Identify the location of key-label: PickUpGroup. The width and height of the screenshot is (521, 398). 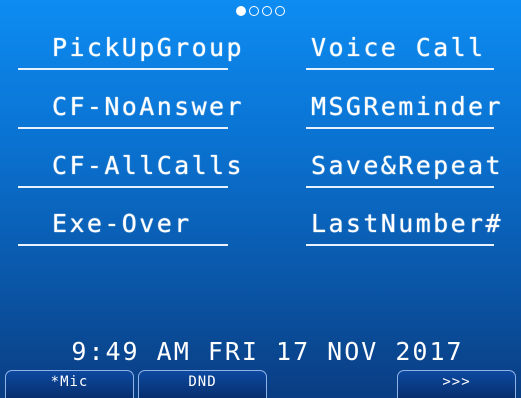
(148, 47).